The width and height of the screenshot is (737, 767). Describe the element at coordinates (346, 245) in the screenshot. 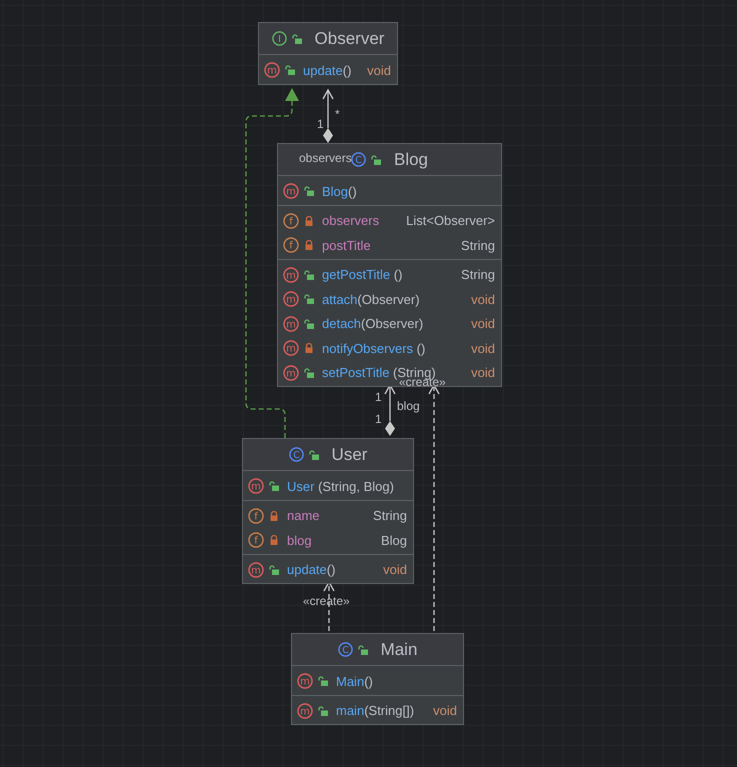

I see `field-name: postTitle` at that location.